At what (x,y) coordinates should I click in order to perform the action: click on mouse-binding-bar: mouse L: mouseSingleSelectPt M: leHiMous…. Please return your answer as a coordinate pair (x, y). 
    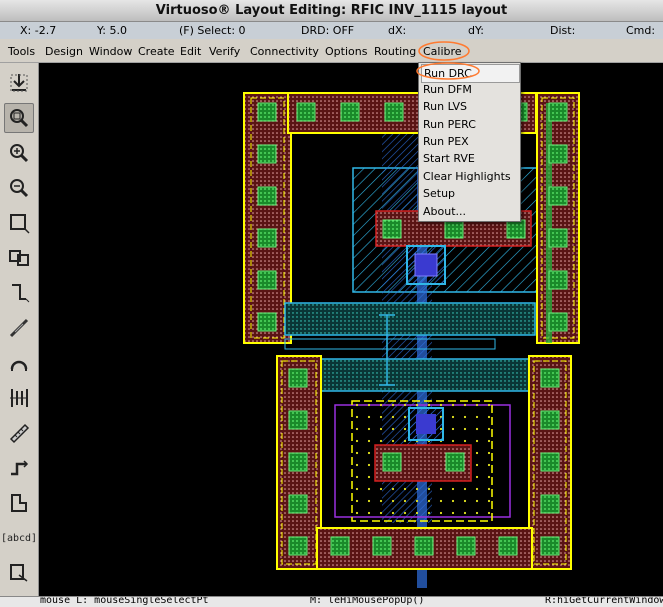
    Looking at the image, I should click on (331, 601).